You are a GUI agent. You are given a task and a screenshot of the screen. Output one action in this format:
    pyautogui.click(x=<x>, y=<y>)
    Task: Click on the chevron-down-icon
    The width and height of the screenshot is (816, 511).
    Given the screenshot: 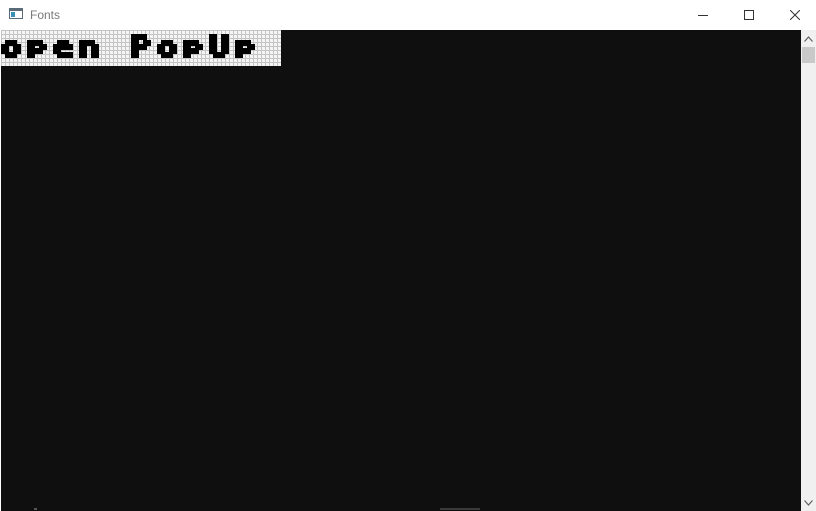 What is the action you would take?
    pyautogui.click(x=808, y=502)
    